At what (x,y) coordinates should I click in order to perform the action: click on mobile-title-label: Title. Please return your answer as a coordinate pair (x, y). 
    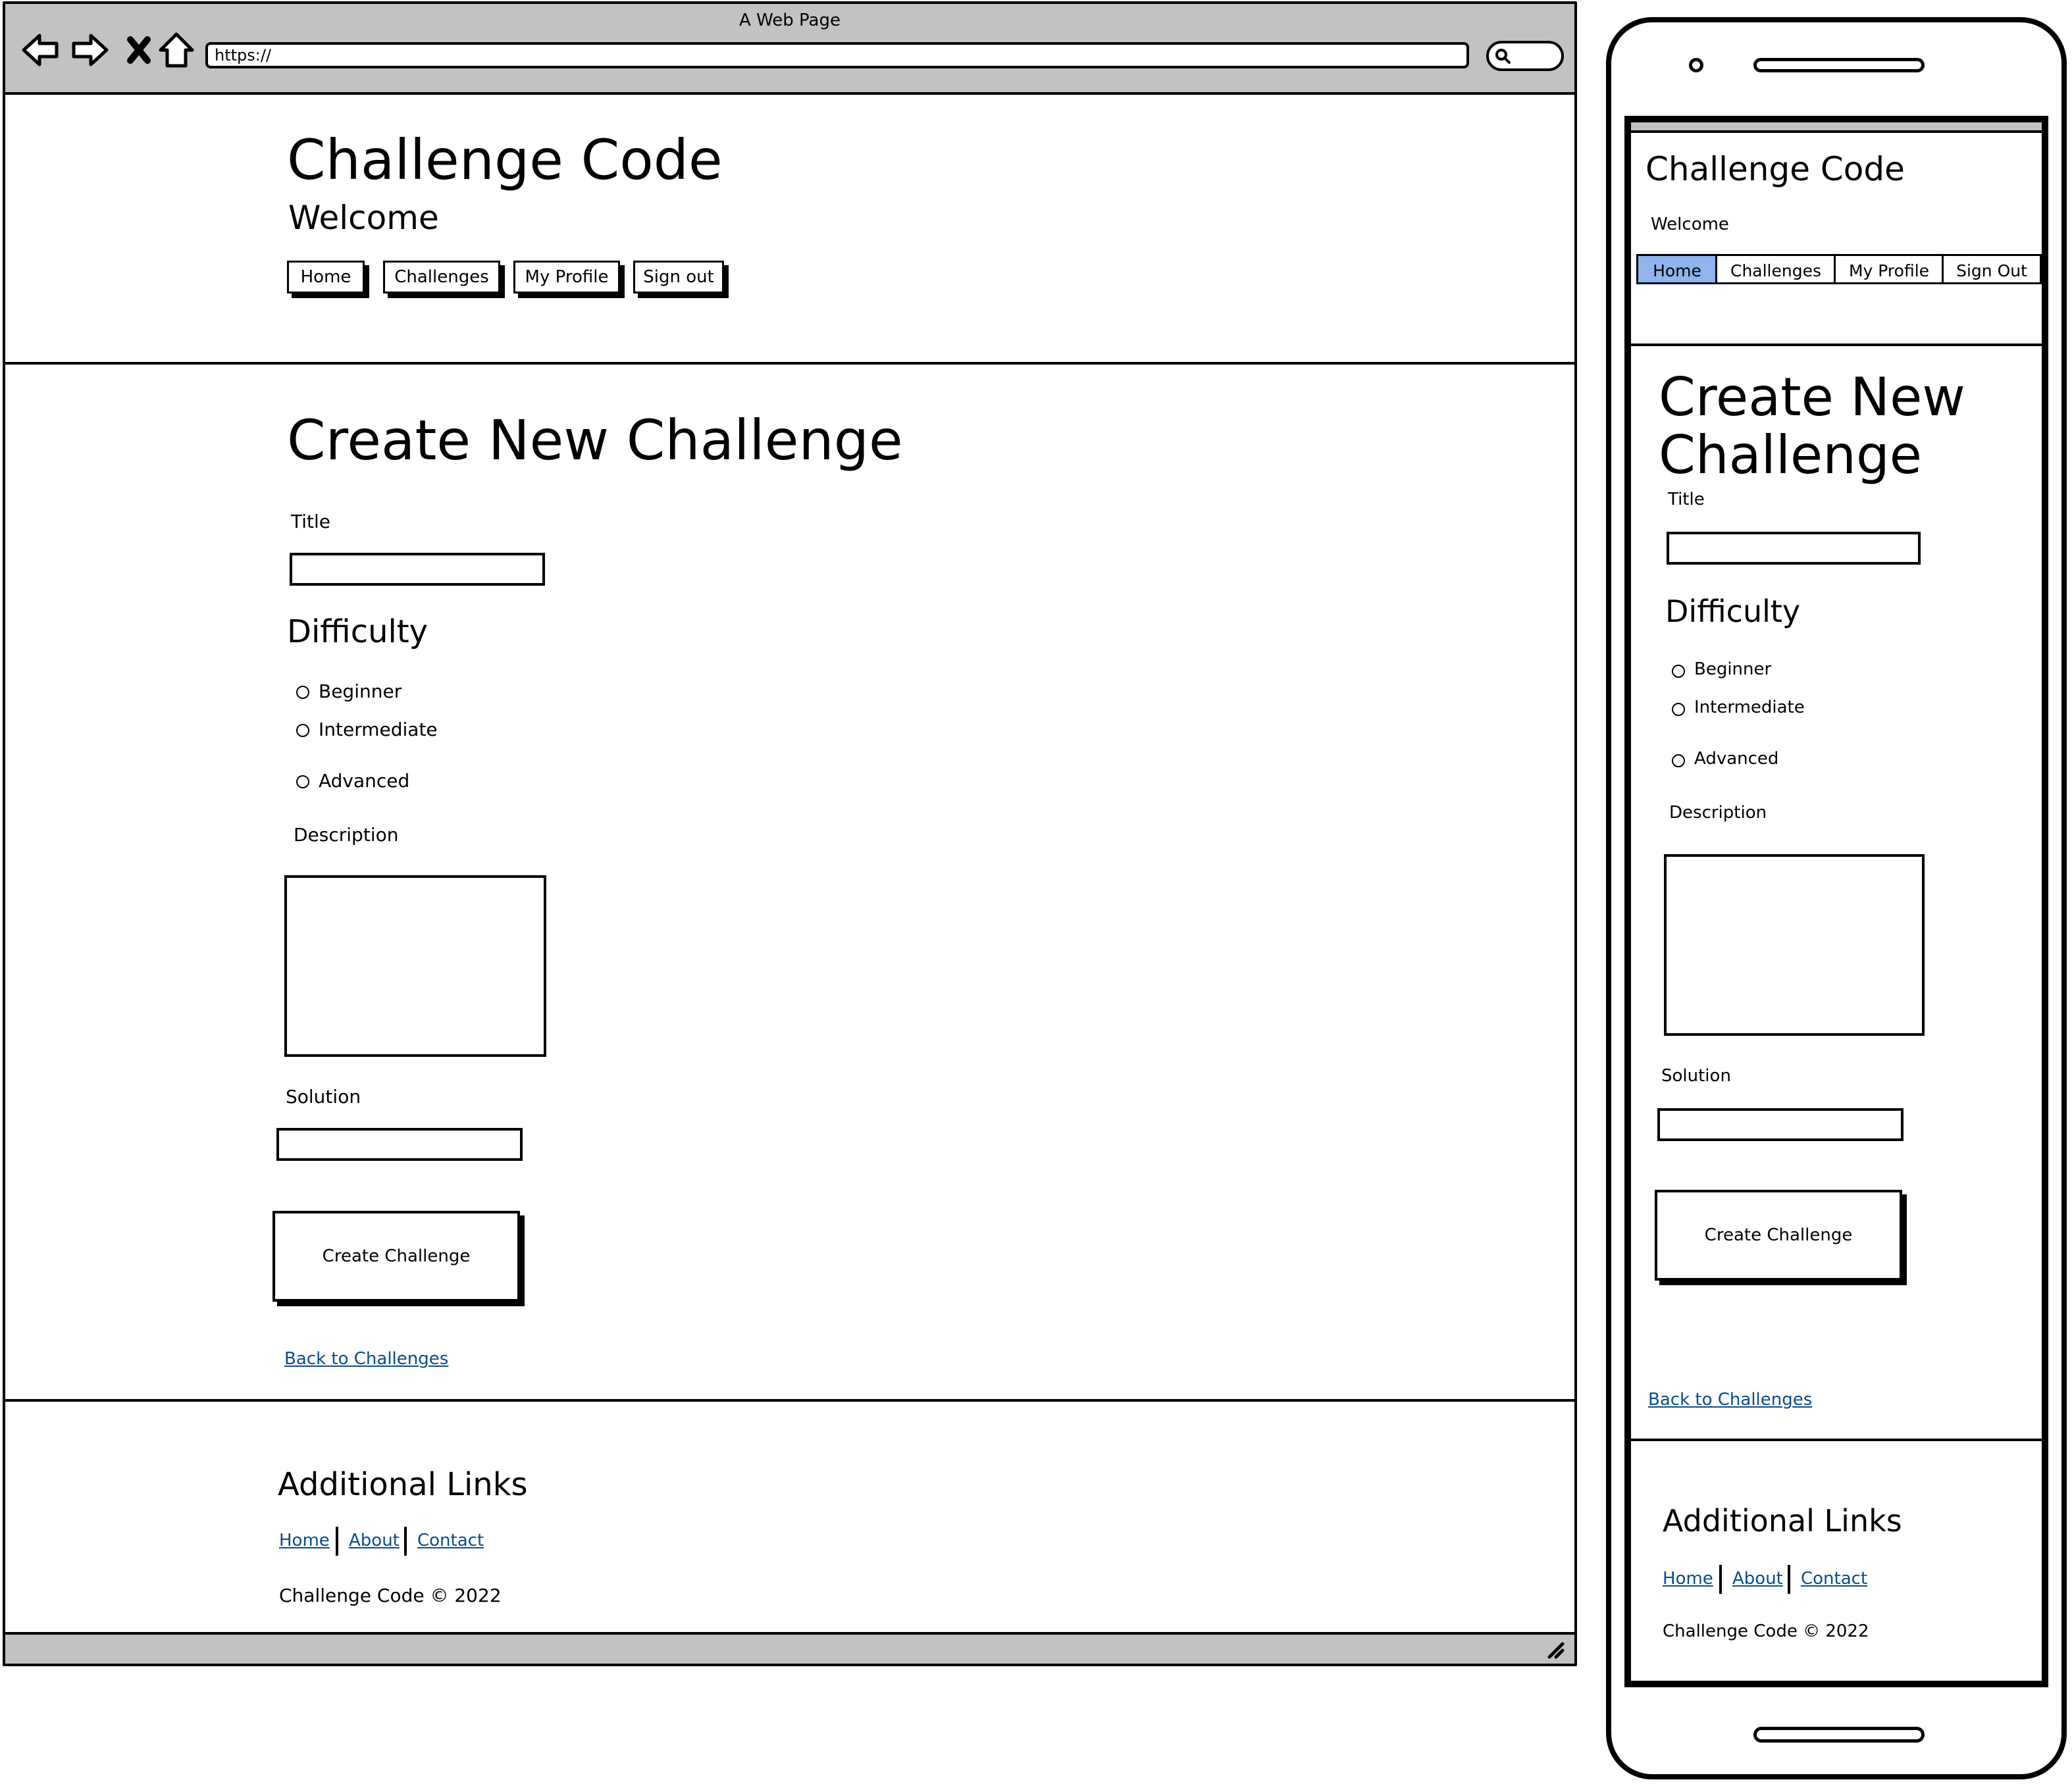
    Looking at the image, I should click on (1687, 499).